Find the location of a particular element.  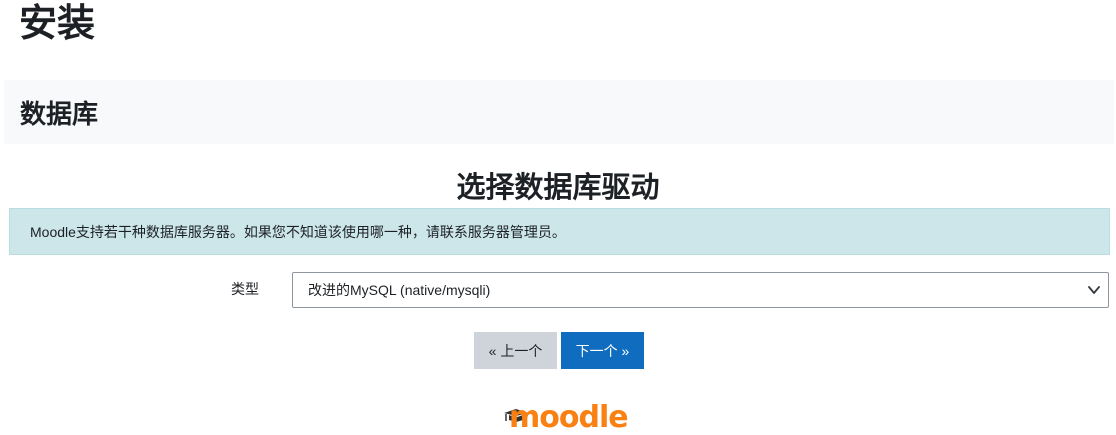

previous-button: « 上一个 is located at coordinates (515, 350).